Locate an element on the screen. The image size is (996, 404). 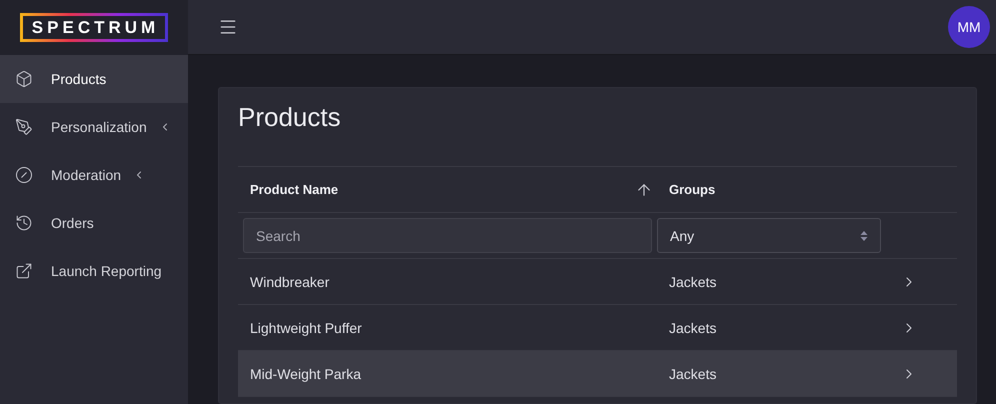
slashed-circle-icon is located at coordinates (24, 175).